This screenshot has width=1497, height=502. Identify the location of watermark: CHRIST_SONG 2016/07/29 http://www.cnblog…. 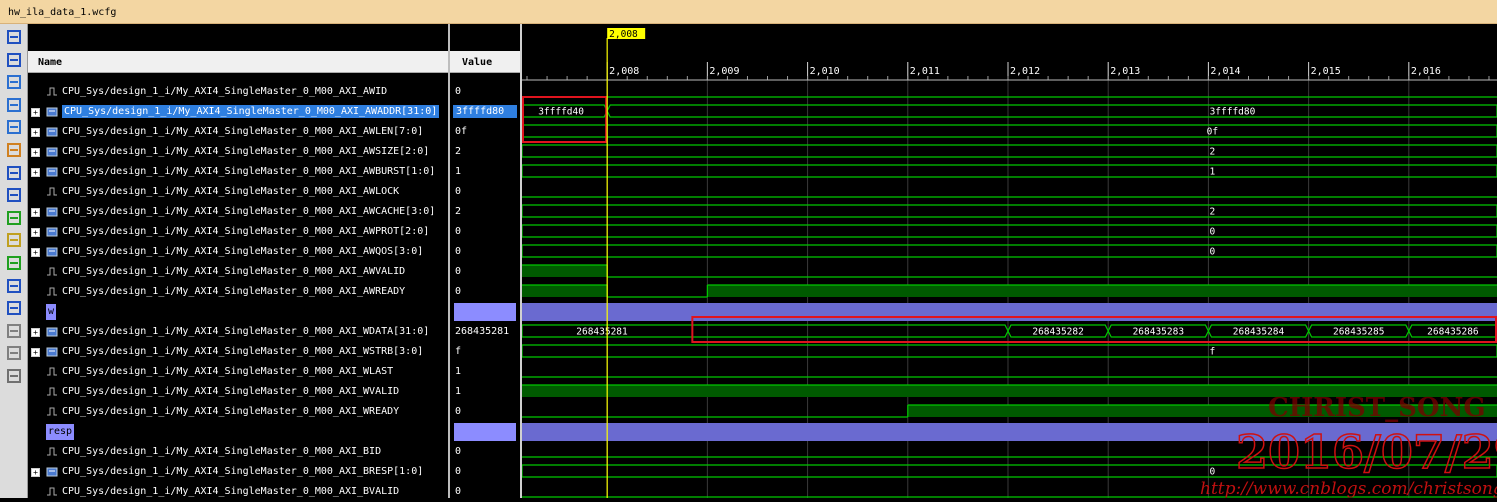
(1348, 445).